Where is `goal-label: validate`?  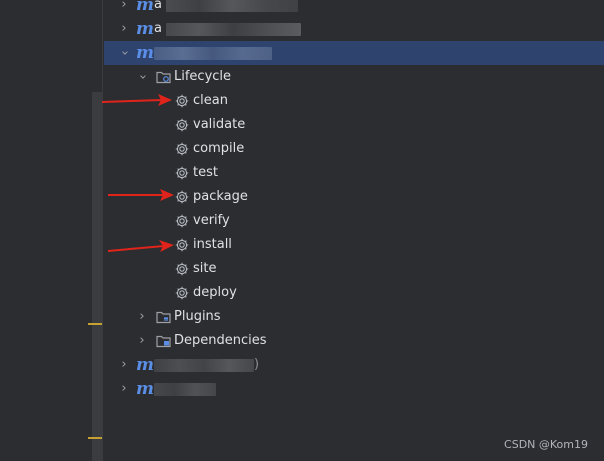
goal-label: validate is located at coordinates (219, 124).